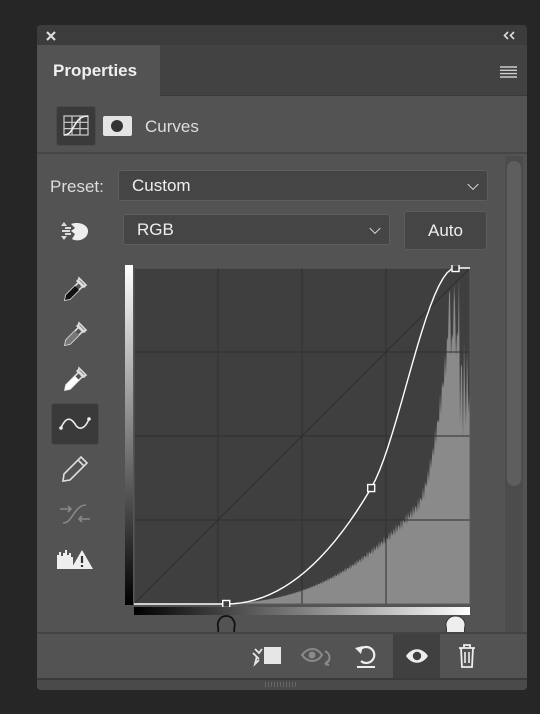  I want to click on resize-grip, so click(282, 684).